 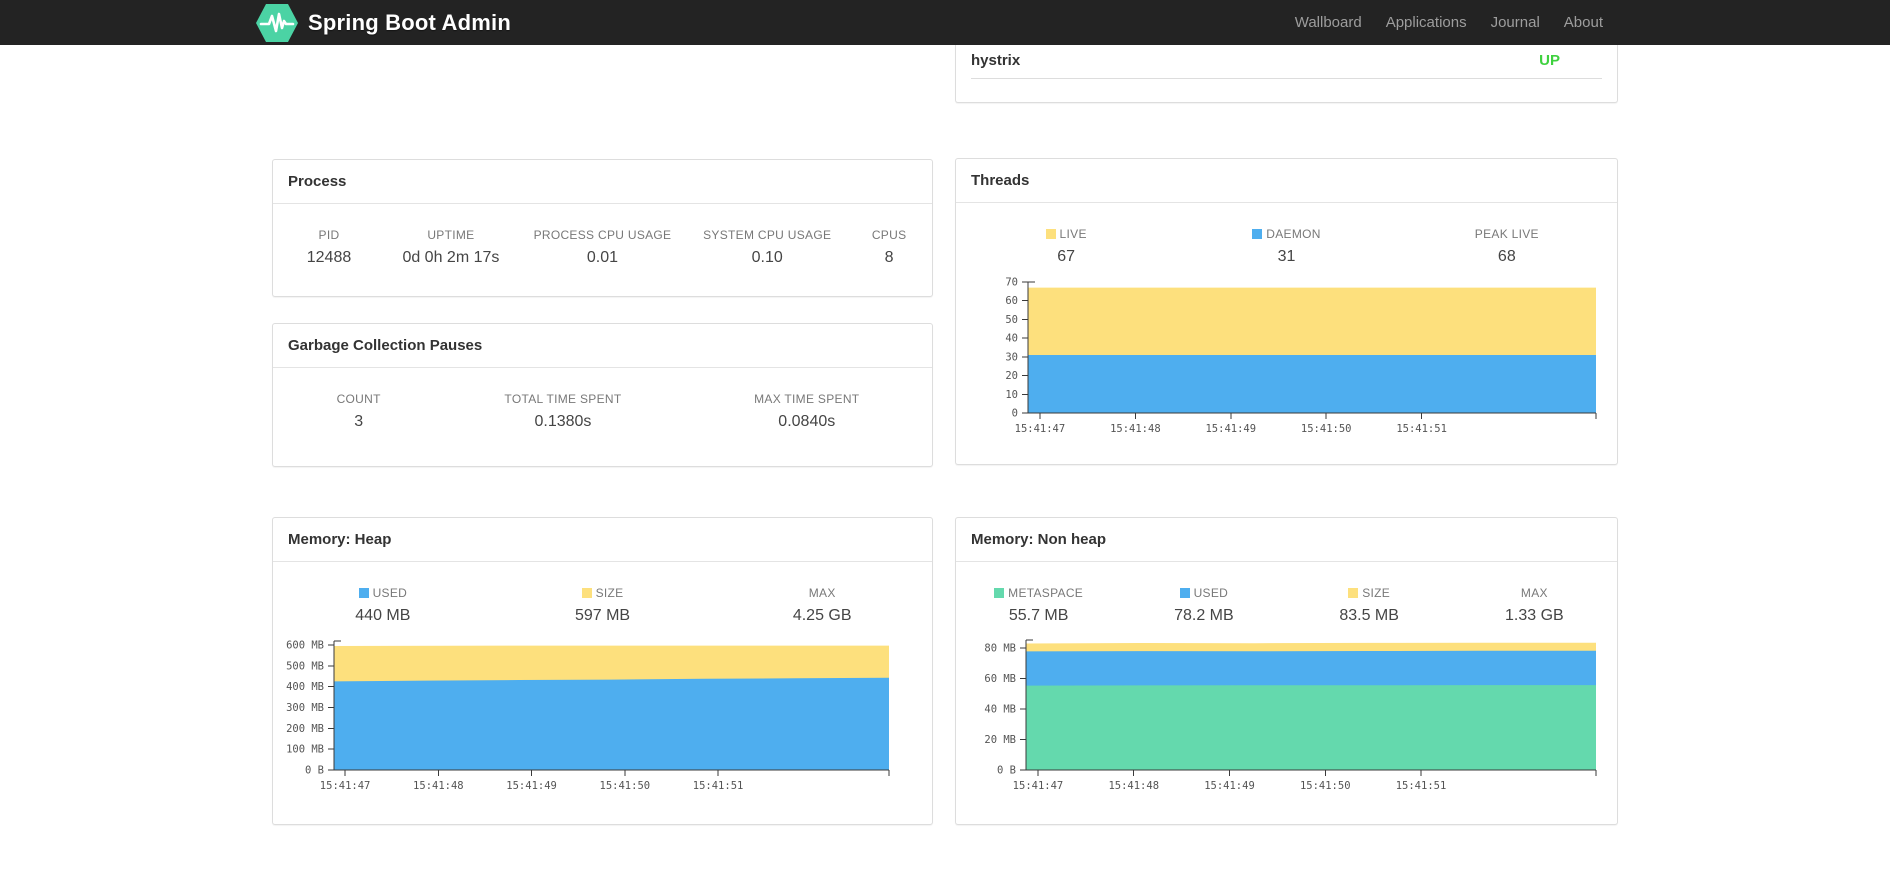 I want to click on metric-label: PEAK LIVE, so click(x=1506, y=234).